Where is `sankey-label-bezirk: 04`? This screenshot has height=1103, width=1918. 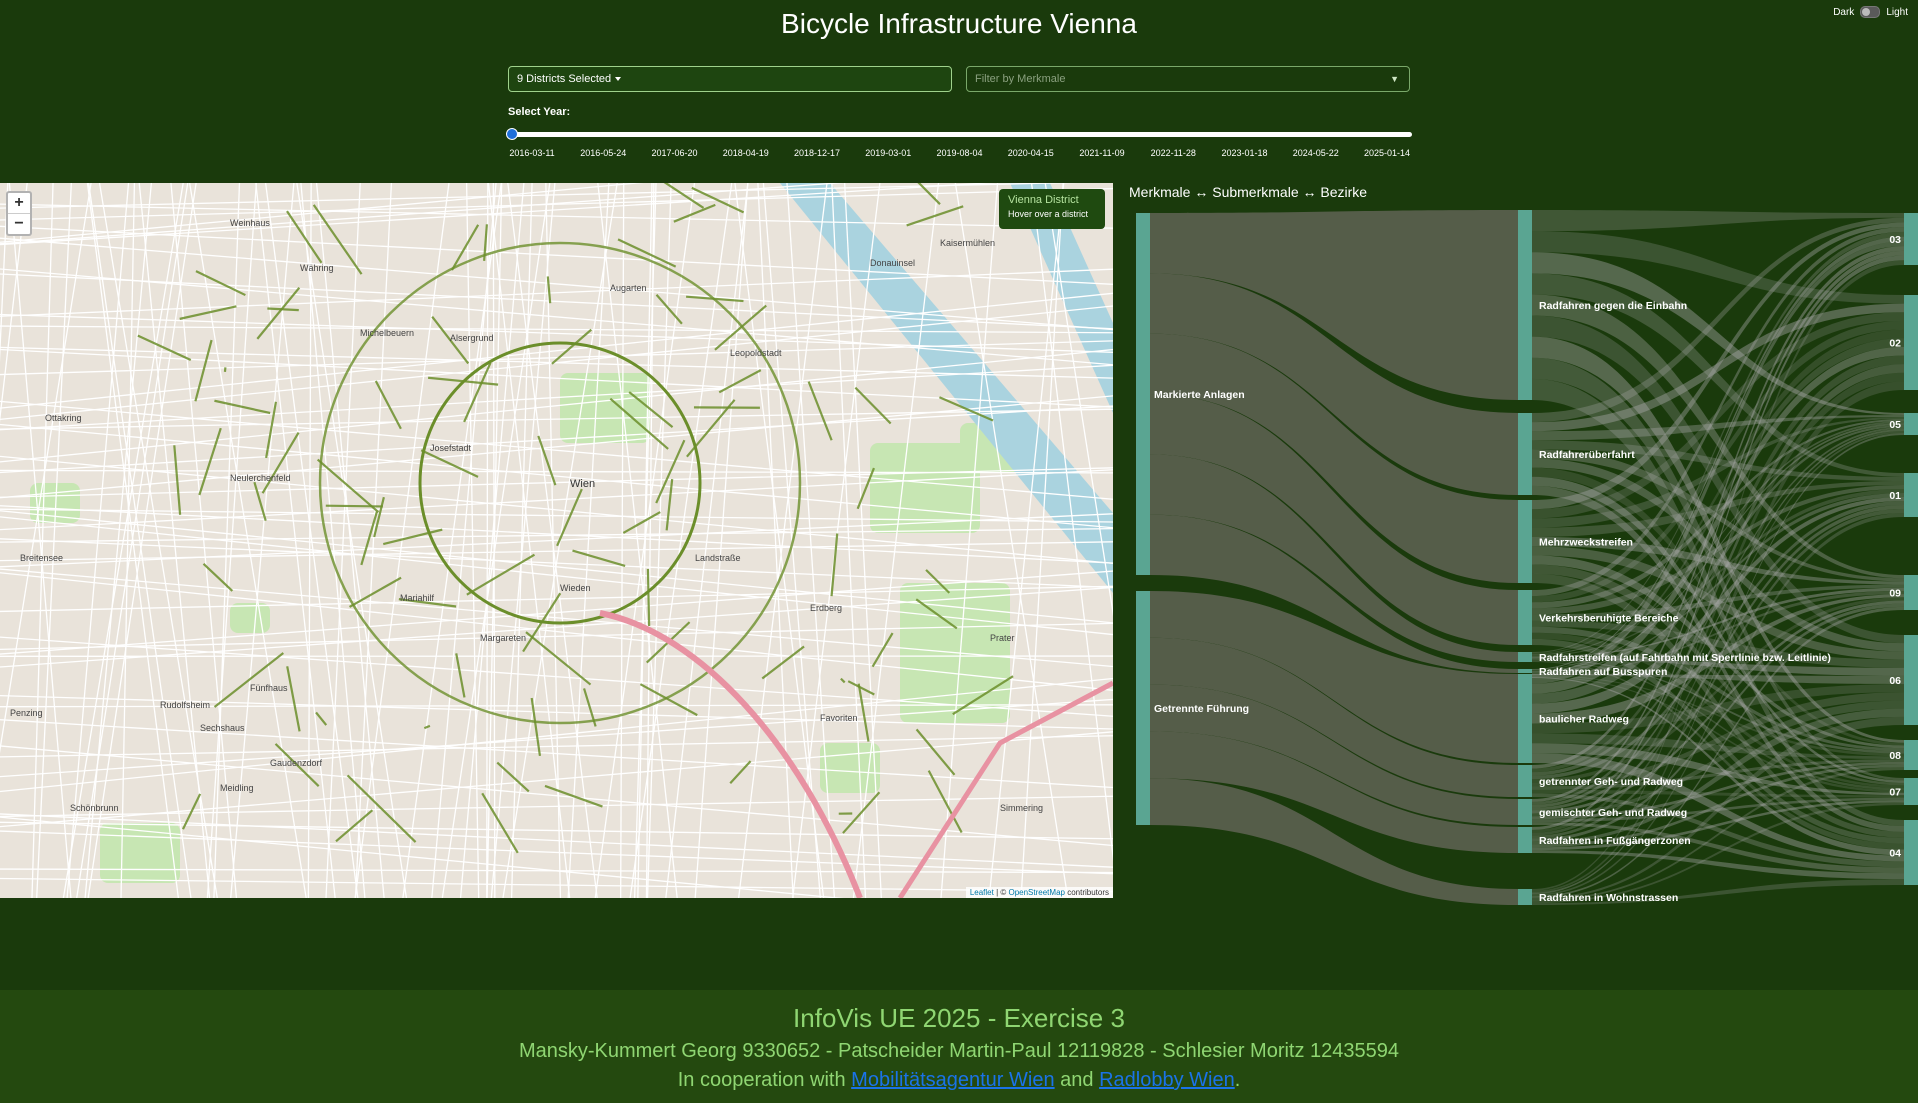
sankey-label-bezirk: 04 is located at coordinates (1895, 854).